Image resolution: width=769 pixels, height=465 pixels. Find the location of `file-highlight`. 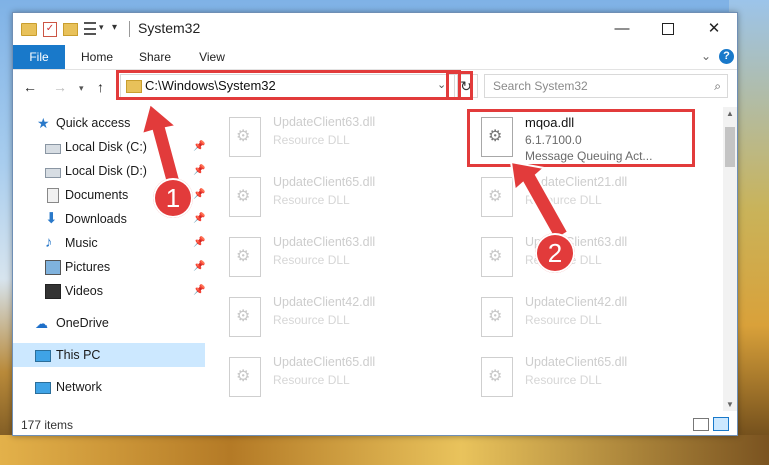

file-highlight is located at coordinates (581, 138).